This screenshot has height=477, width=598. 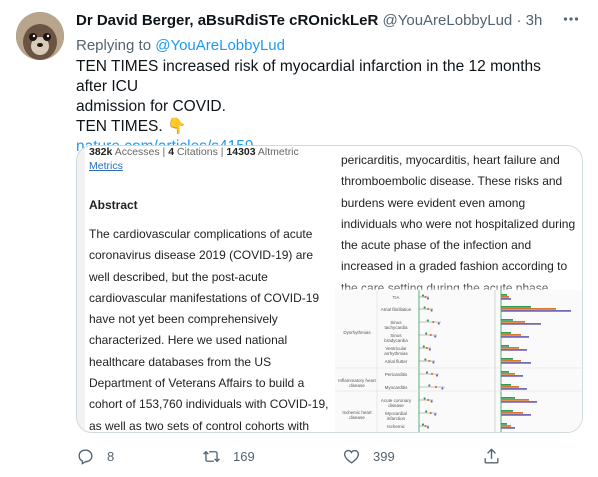 I want to click on accesses-value: 382k, so click(x=101, y=152).